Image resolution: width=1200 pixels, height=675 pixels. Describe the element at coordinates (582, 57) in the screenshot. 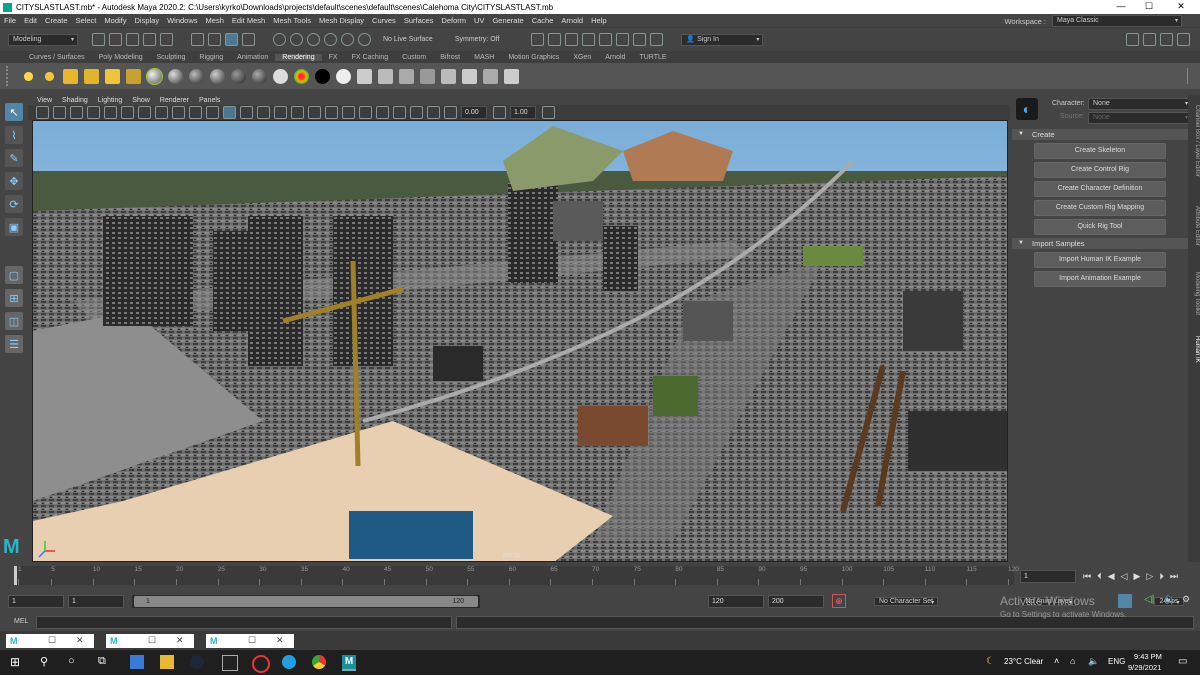

I see `shelf-tab-xgen: XGen` at that location.